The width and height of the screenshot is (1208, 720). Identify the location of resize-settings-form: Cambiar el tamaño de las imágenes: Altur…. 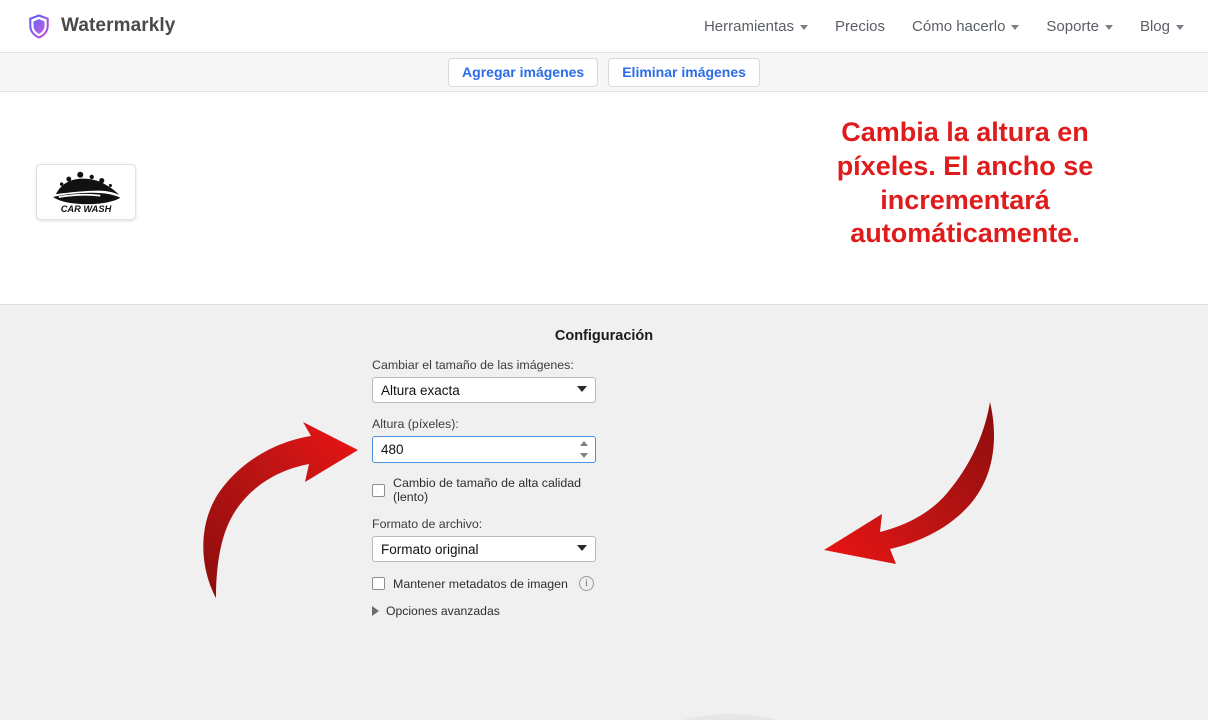
(484, 488).